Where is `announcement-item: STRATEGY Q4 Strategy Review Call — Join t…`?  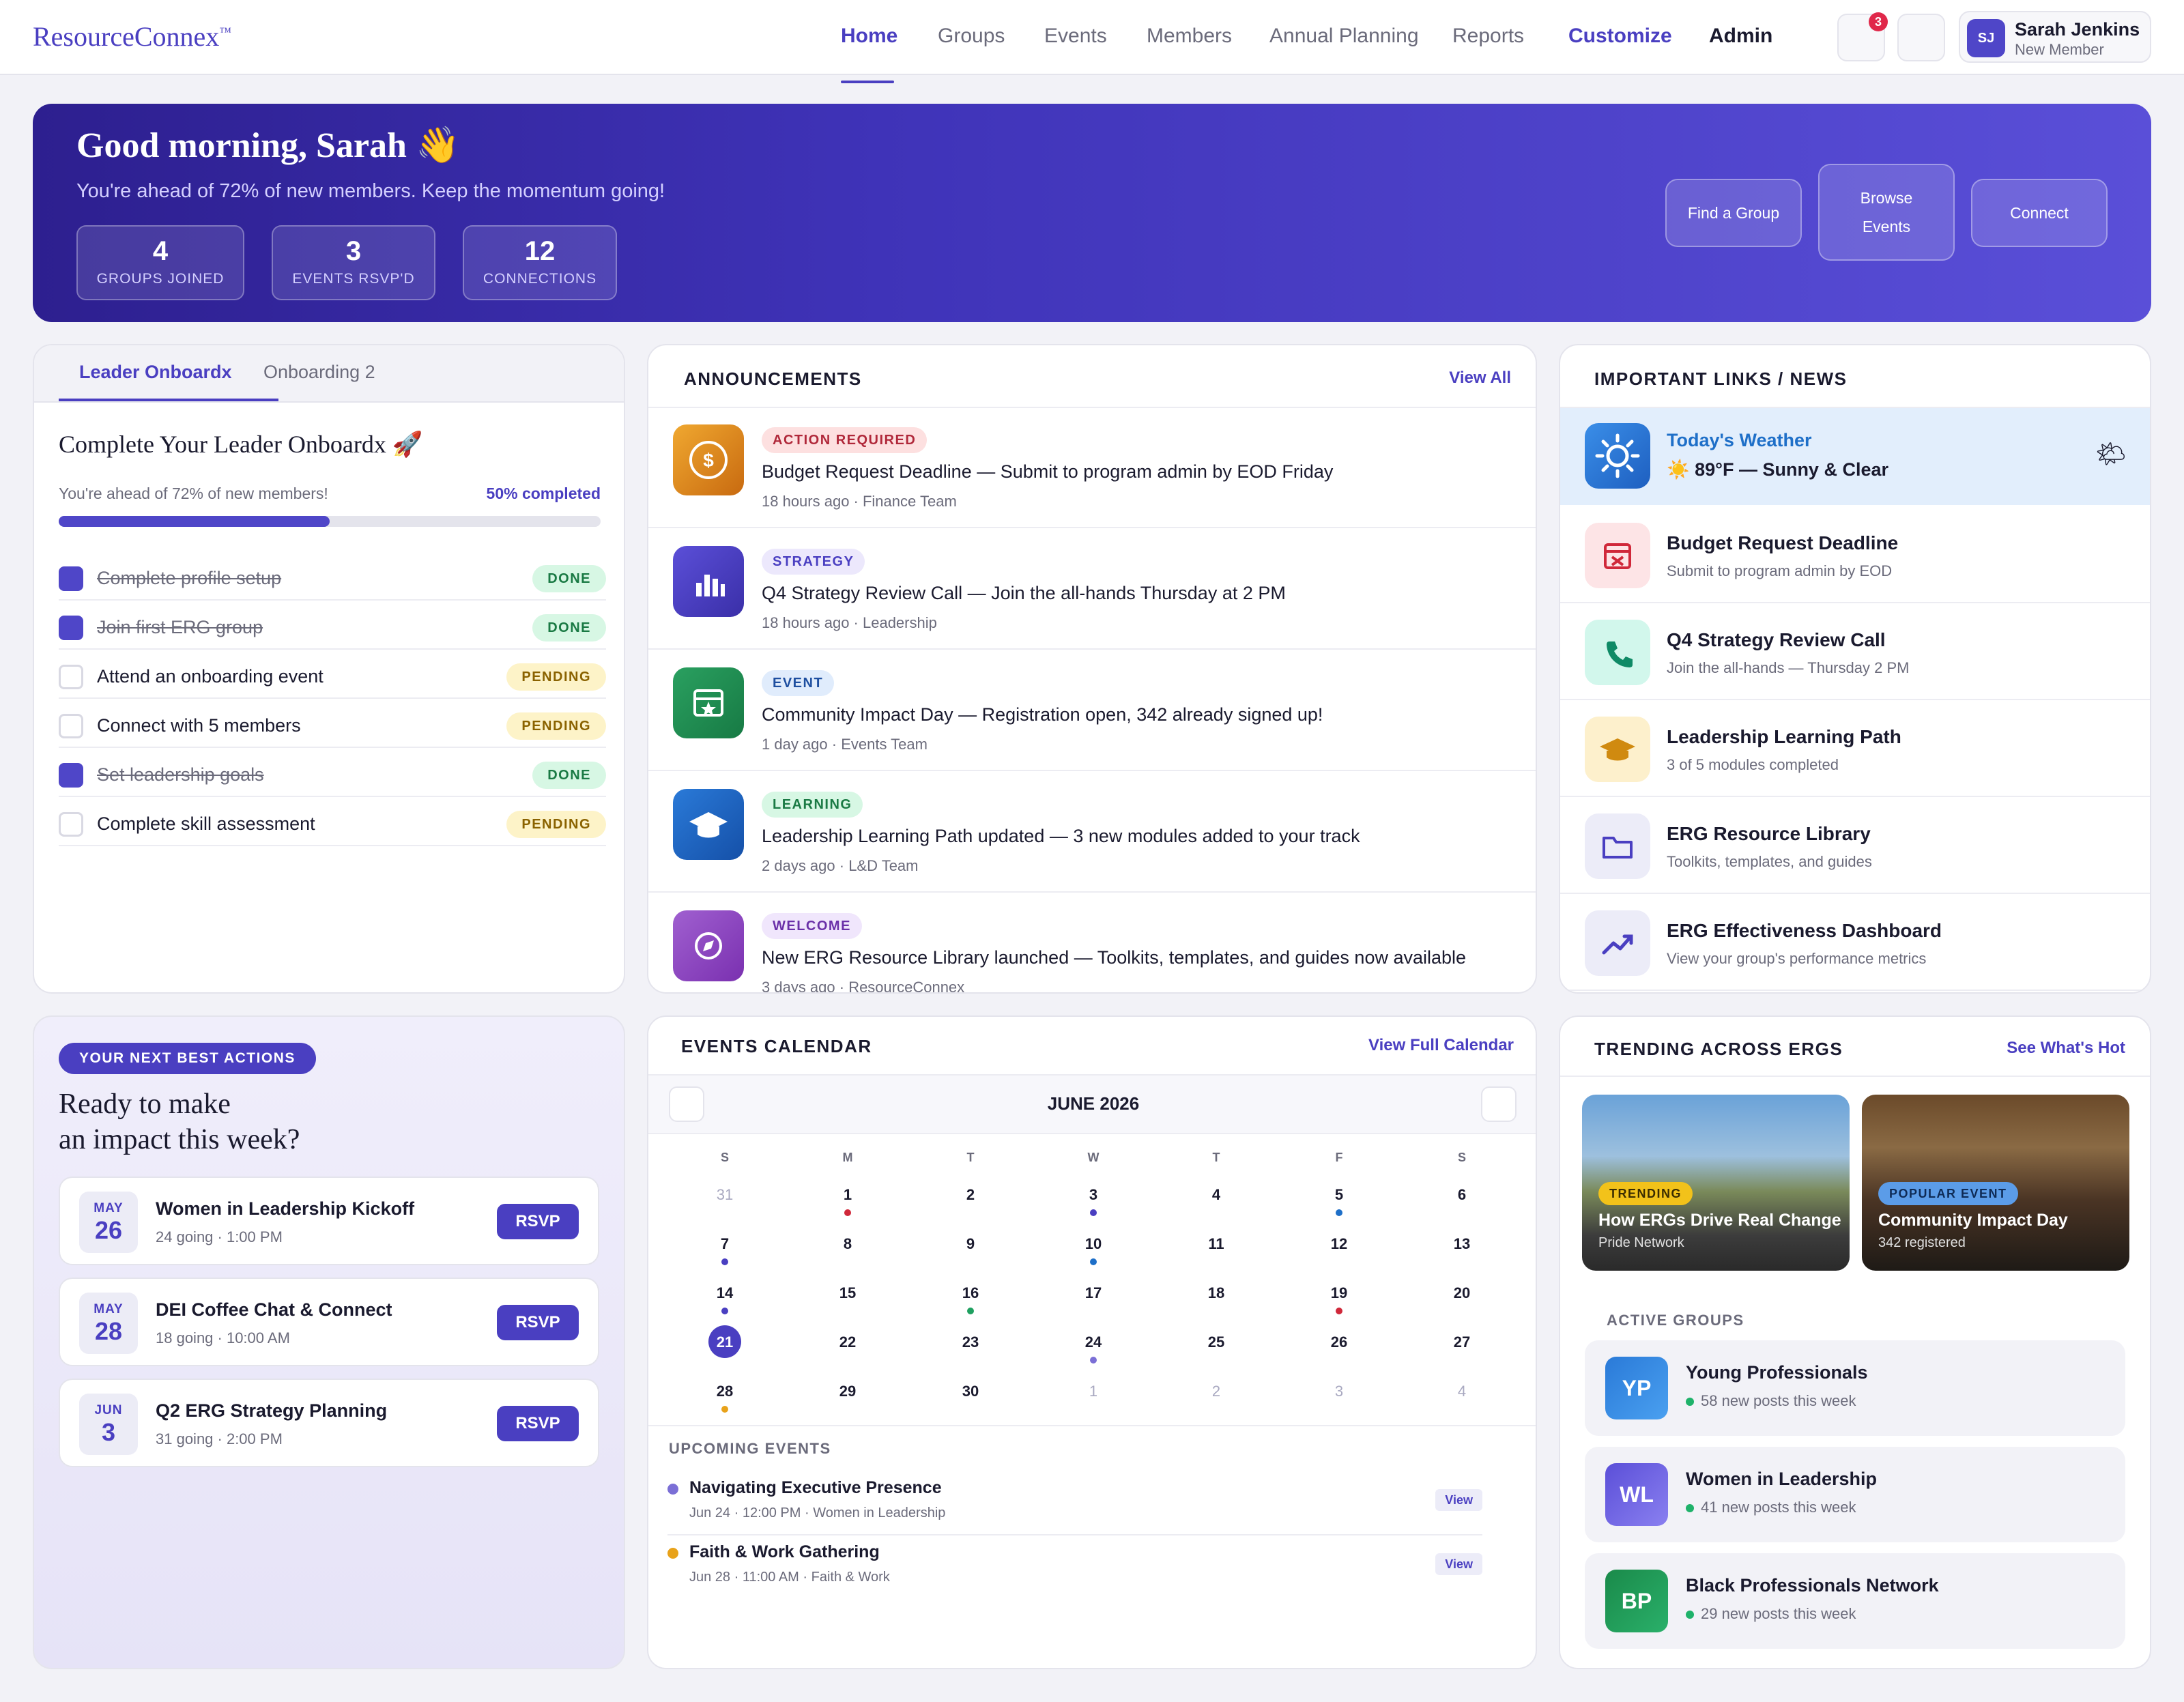
announcement-item: STRATEGY Q4 Strategy Review Call — Join t… is located at coordinates (1092, 590).